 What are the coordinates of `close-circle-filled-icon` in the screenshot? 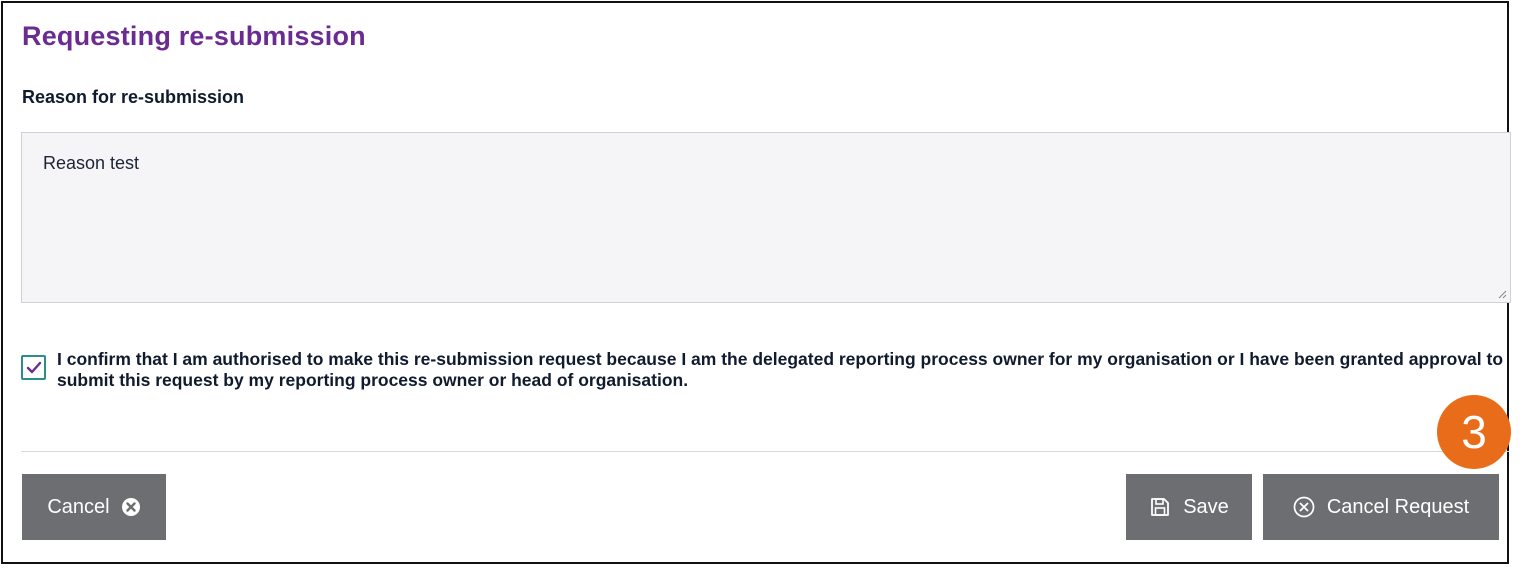 It's located at (131, 507).